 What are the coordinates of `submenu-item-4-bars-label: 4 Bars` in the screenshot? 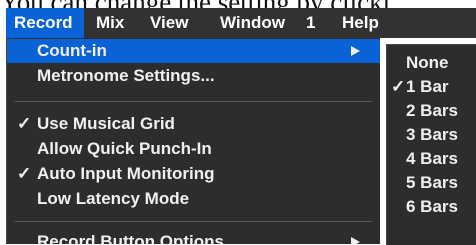 It's located at (432, 158).